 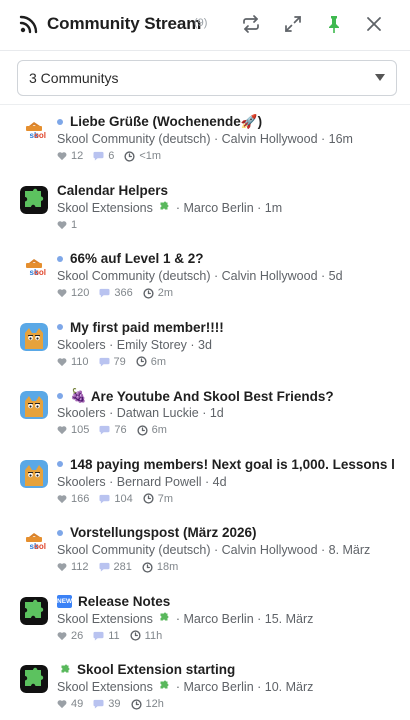 What do you see at coordinates (207, 78) in the screenshot?
I see `community-filter-select: 3 Communitys` at bounding box center [207, 78].